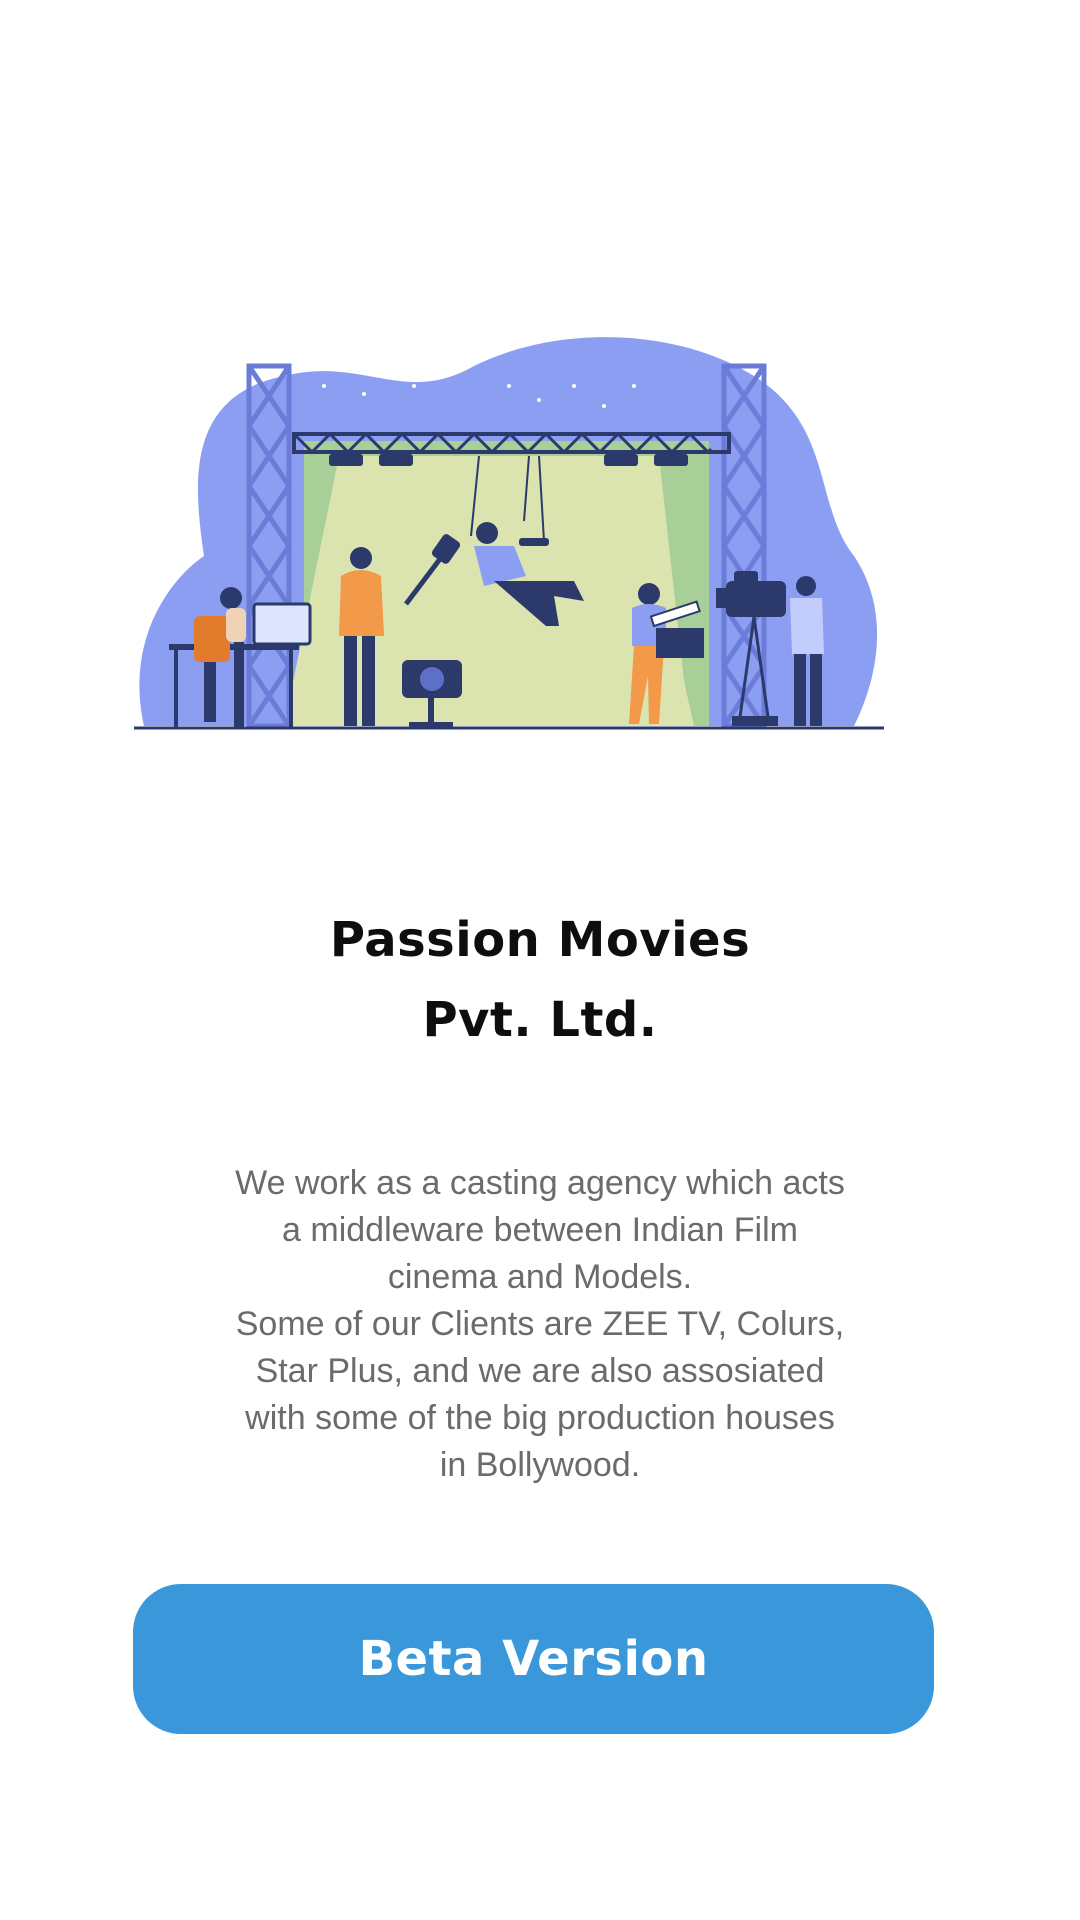 This screenshot has width=1080, height=1920. I want to click on description-line: Some of our Clients are ZEE TV, Colurs,, so click(540, 1324).